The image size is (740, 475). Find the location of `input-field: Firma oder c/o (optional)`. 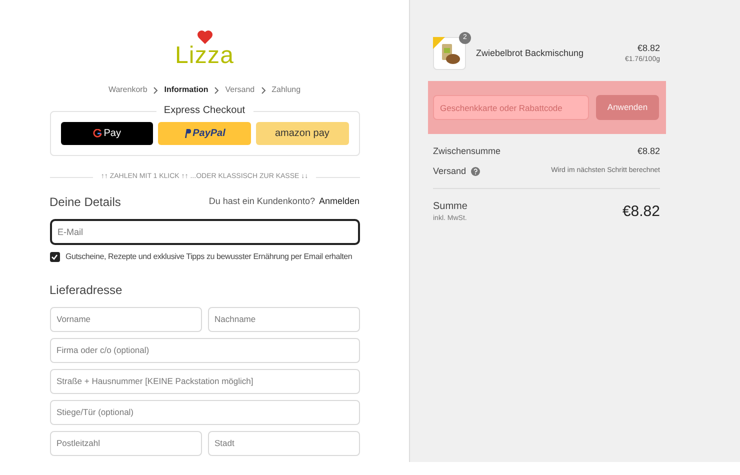

input-field: Firma oder c/o (optional) is located at coordinates (205, 350).